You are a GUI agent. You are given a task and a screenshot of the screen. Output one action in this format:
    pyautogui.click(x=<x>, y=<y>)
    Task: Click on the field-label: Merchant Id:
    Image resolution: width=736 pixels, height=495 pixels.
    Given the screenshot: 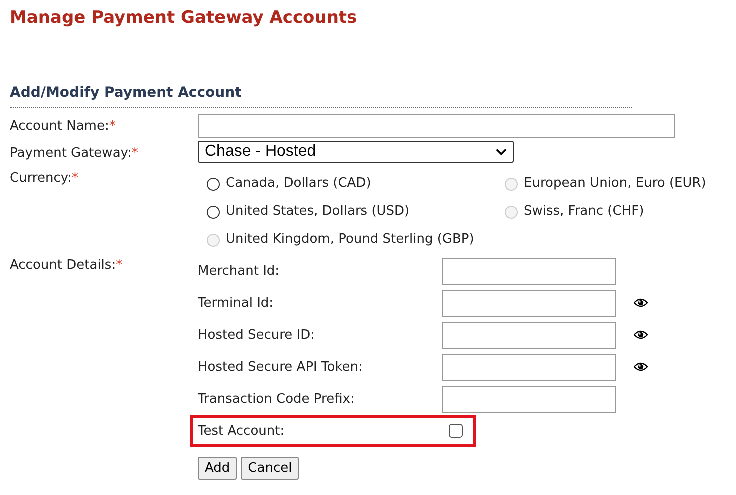 What is the action you would take?
    pyautogui.click(x=239, y=271)
    